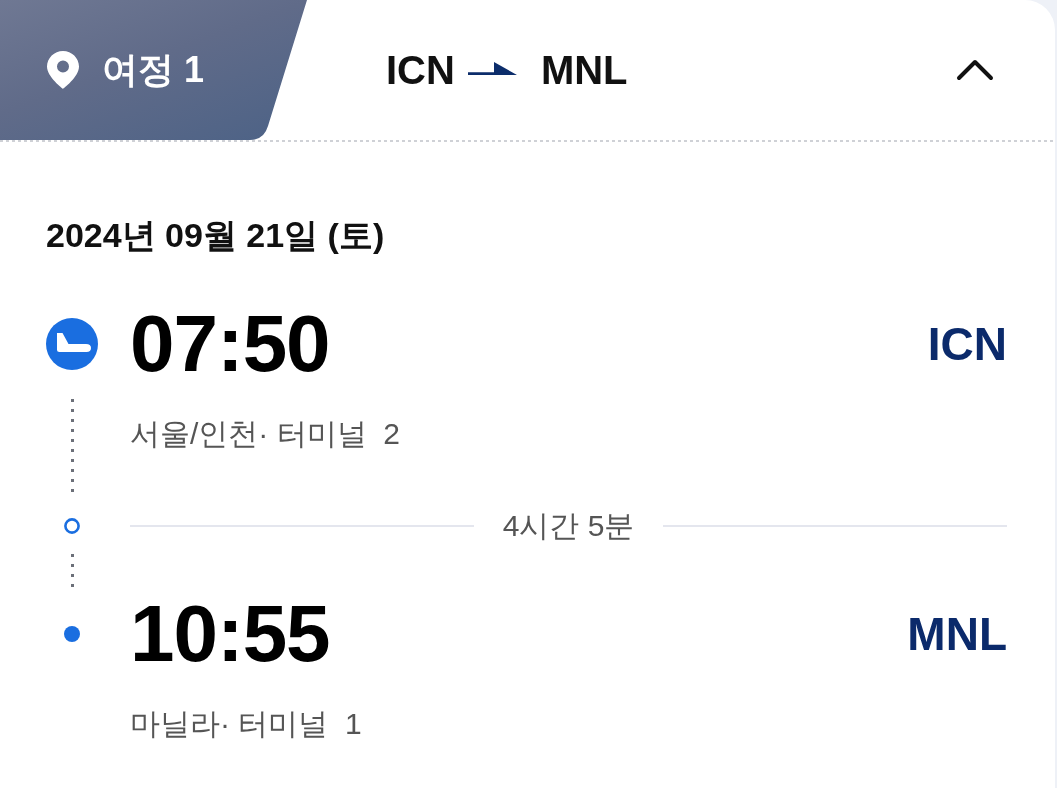 This screenshot has width=1057, height=788. What do you see at coordinates (584, 70) in the screenshot?
I see `destination-code: MNL` at bounding box center [584, 70].